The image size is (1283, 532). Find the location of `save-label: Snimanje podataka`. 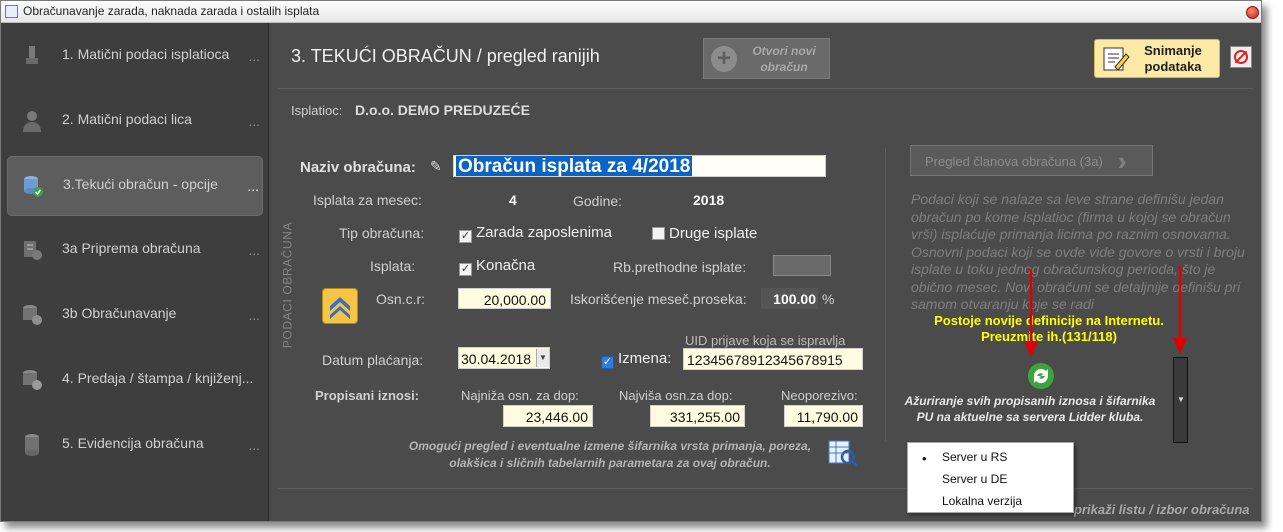

save-label: Snimanje podataka is located at coordinates (1173, 58).